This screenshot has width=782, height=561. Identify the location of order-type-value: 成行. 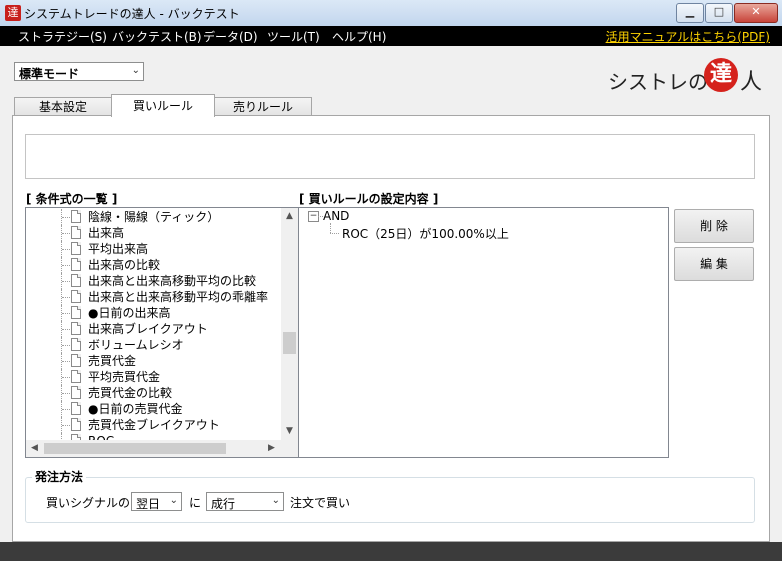
(223, 504).